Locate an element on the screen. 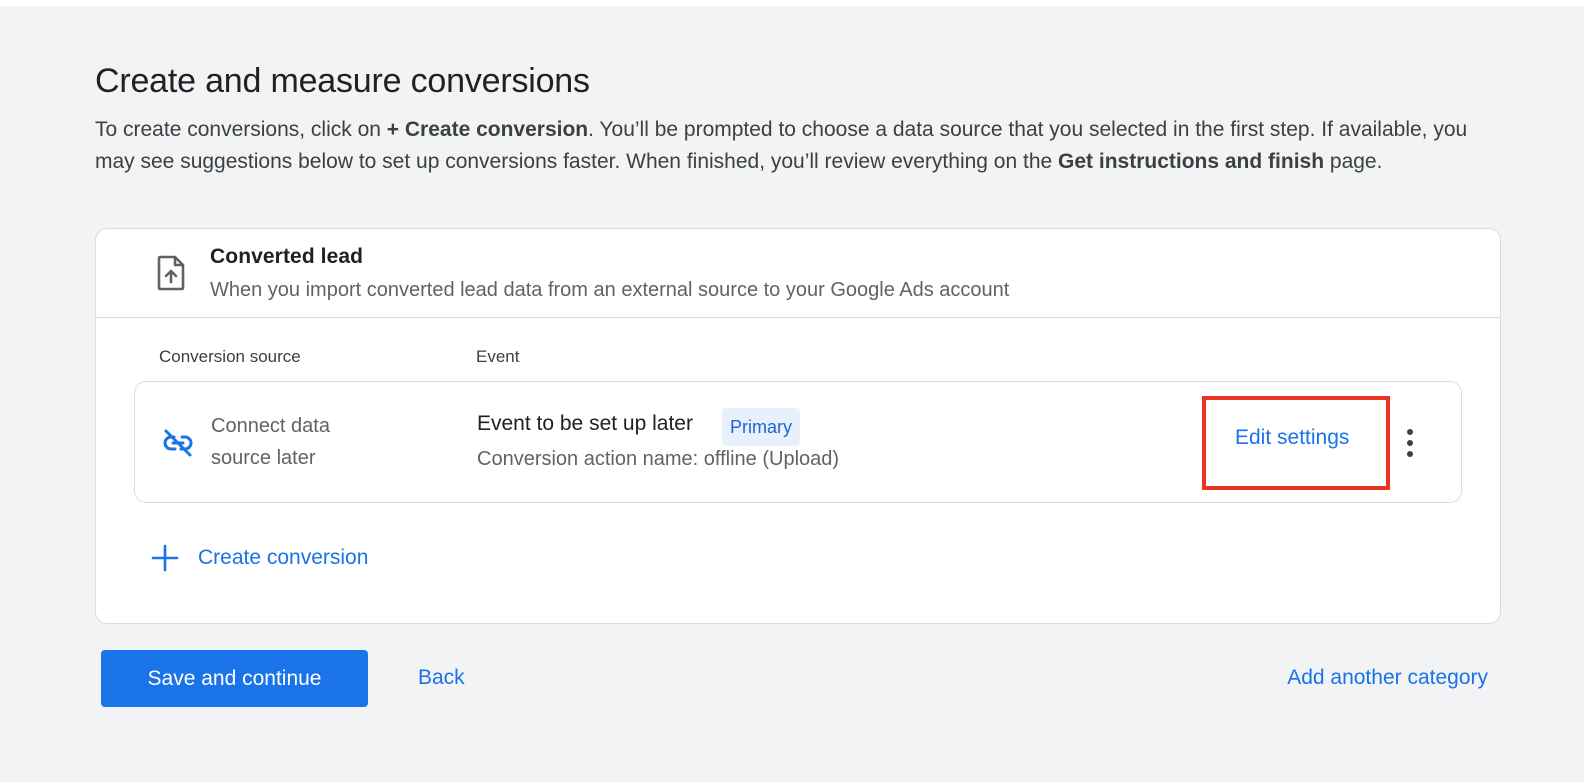  intro-bold-create: + Create conversion is located at coordinates (487, 129).